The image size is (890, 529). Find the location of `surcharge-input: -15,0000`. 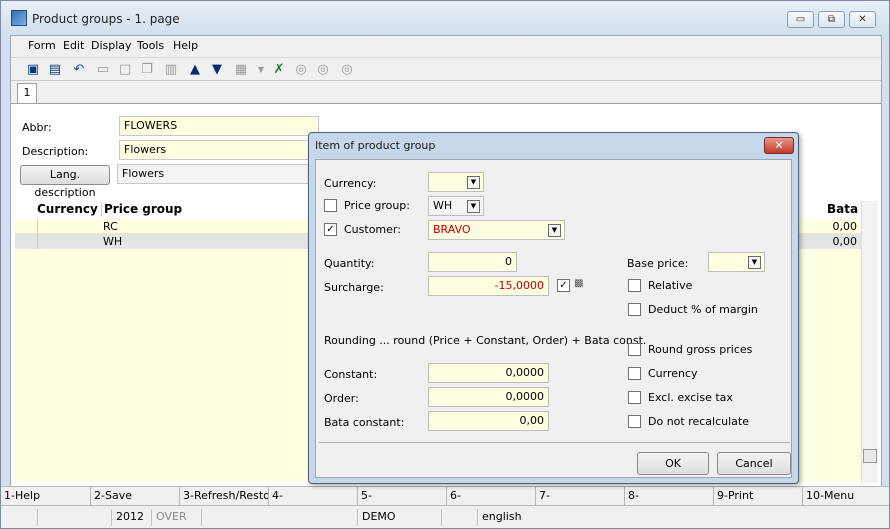

surcharge-input: -15,0000 is located at coordinates (488, 286).